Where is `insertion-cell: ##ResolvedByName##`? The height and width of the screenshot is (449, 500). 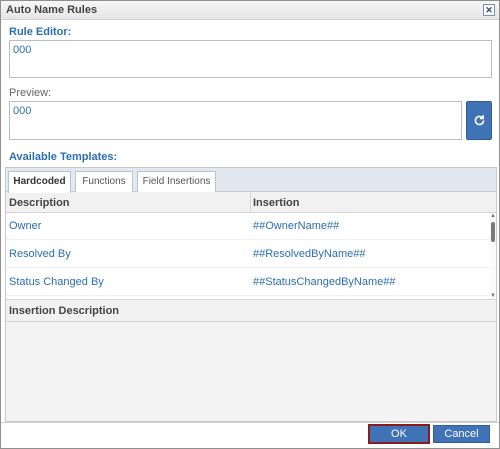
insertion-cell: ##ResolvedByName## is located at coordinates (309, 254).